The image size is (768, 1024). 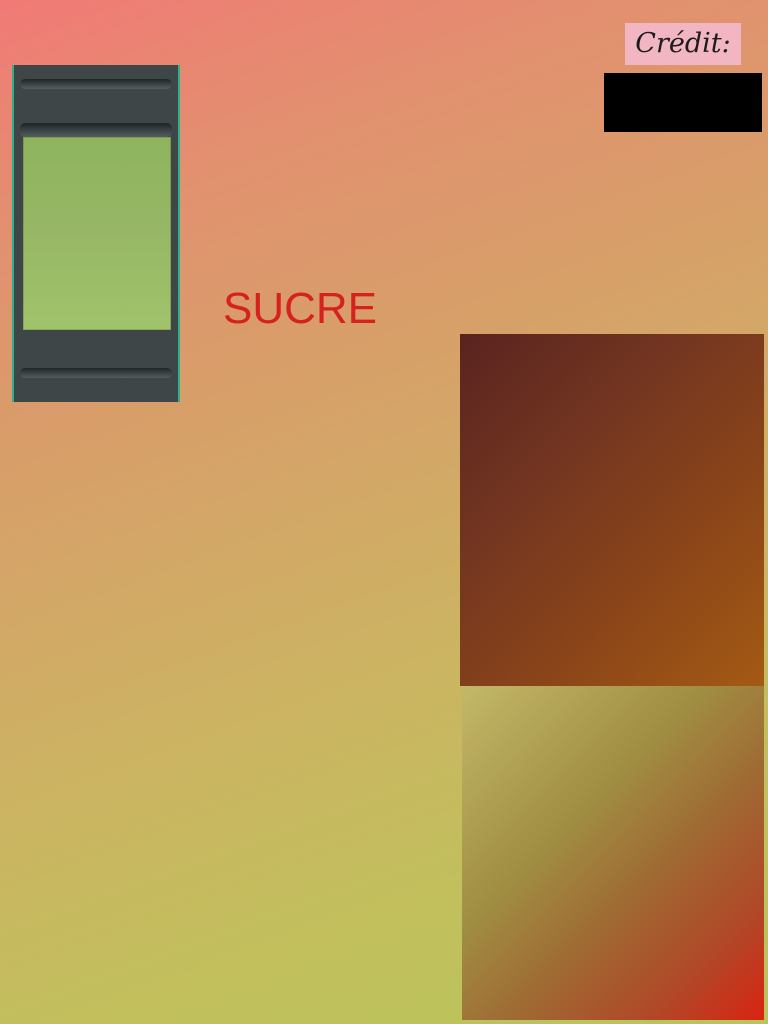 What do you see at coordinates (96, 130) in the screenshot?
I see `device-screen-bezel` at bounding box center [96, 130].